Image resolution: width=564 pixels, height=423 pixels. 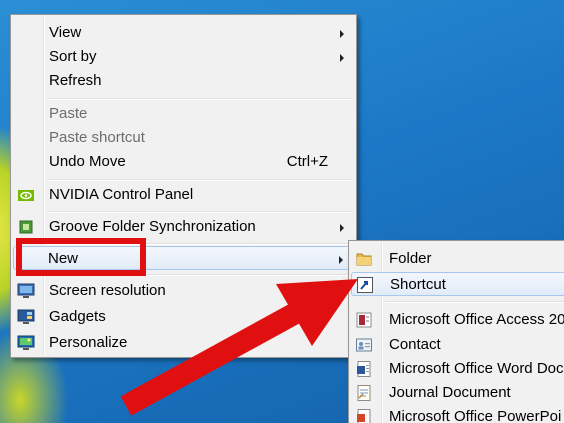 What do you see at coordinates (239, 347) in the screenshot?
I see `red-pointer-arrow-icon` at bounding box center [239, 347].